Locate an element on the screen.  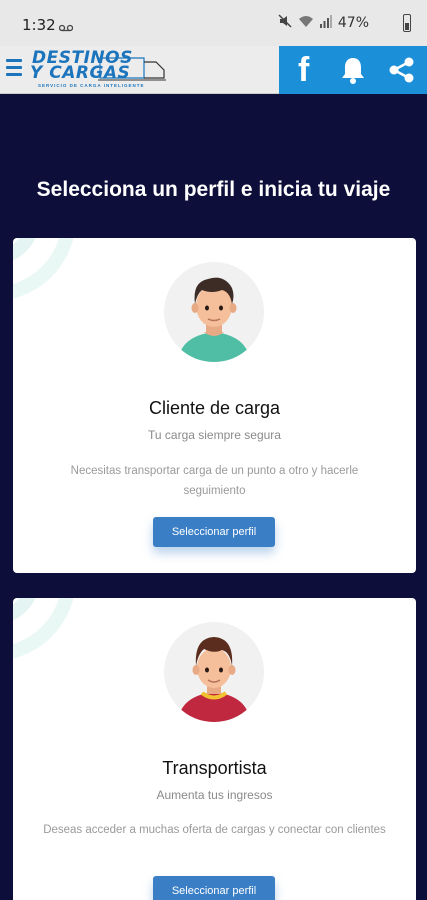
card-title: Transportista is located at coordinates (214, 768).